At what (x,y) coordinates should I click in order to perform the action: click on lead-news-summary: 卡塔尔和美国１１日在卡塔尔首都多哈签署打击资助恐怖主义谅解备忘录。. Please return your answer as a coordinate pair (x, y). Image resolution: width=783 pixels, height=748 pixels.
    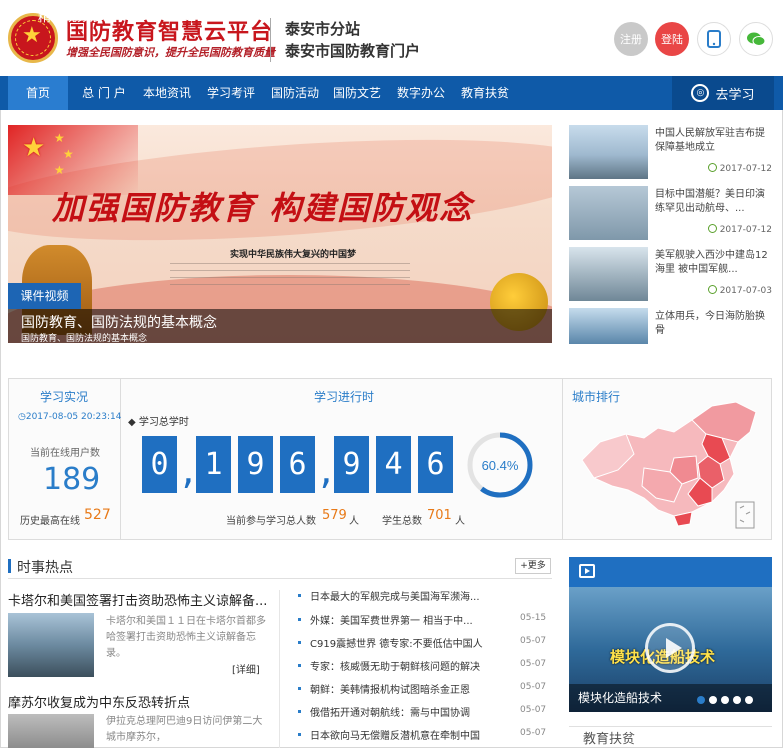
    Looking at the image, I should click on (186, 637).